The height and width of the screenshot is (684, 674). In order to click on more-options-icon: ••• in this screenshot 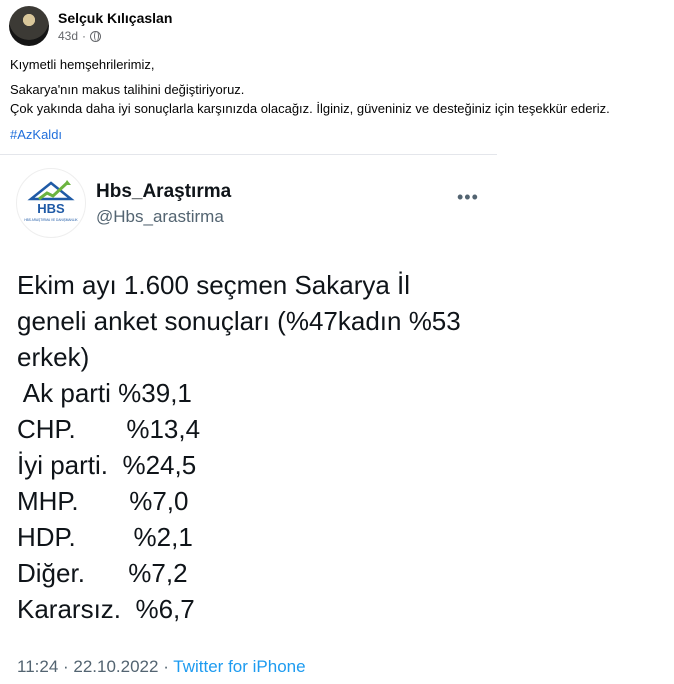, I will do `click(468, 197)`.